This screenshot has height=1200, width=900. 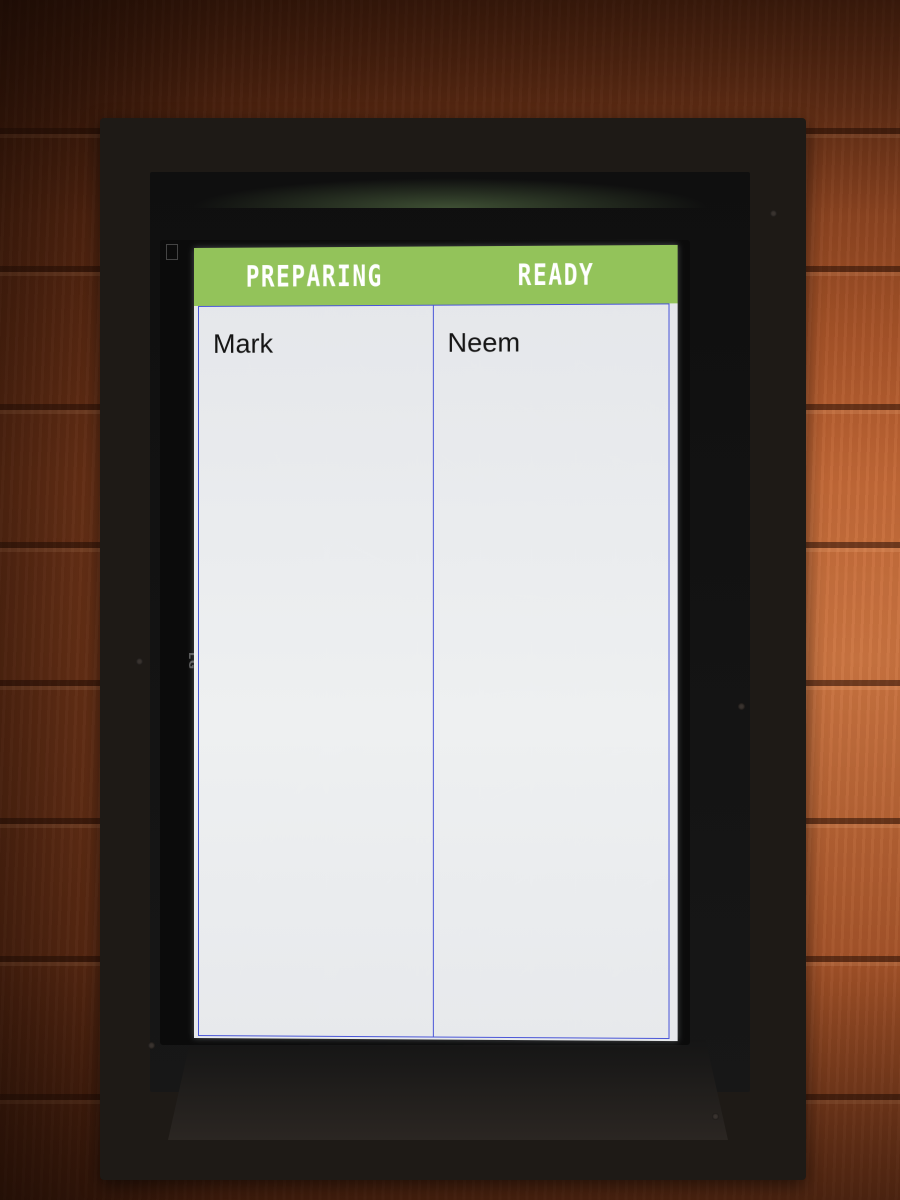 I want to click on preparing-title: PREPARING, so click(x=314, y=276).